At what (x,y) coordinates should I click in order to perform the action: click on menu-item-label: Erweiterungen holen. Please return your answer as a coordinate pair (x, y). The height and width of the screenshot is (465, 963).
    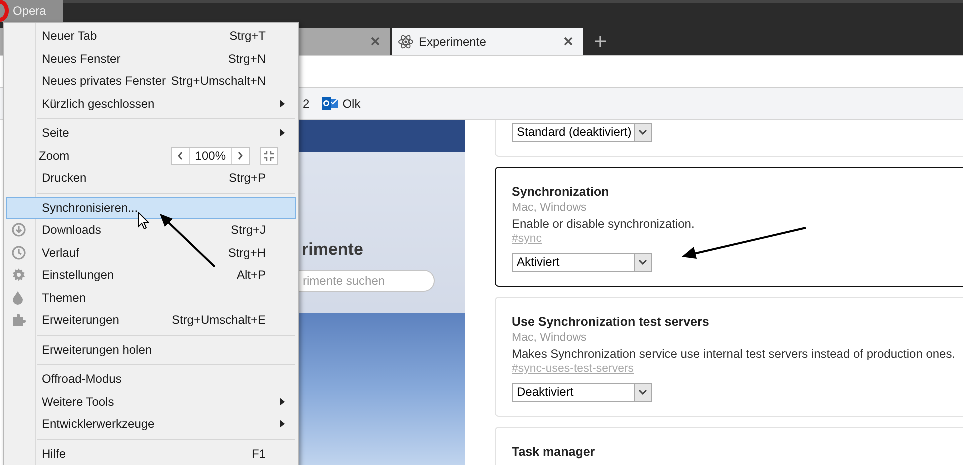
    Looking at the image, I should click on (97, 350).